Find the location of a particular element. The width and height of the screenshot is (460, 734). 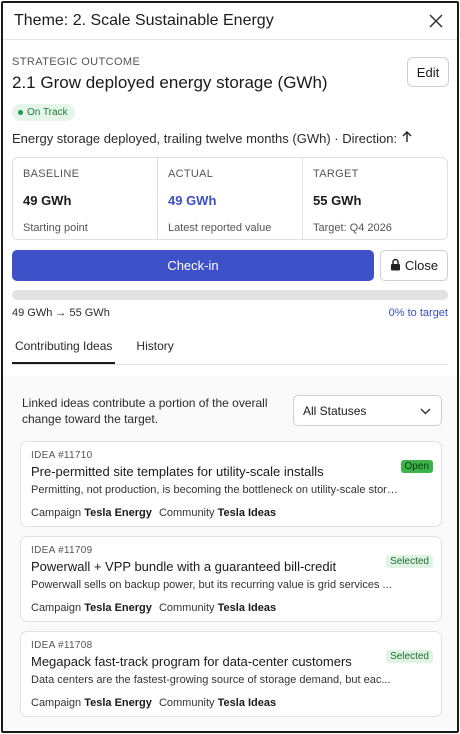

edit-button: Edit is located at coordinates (428, 72).